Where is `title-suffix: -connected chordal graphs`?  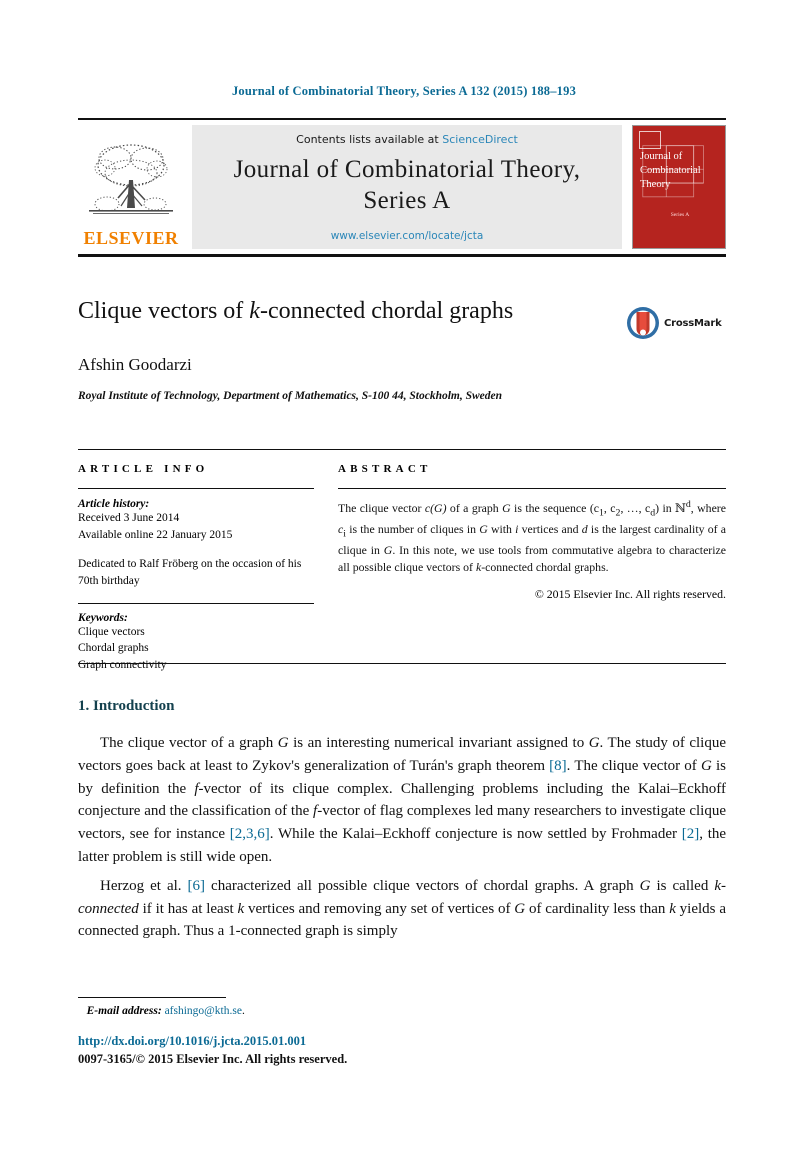 title-suffix: -connected chordal graphs is located at coordinates (386, 311).